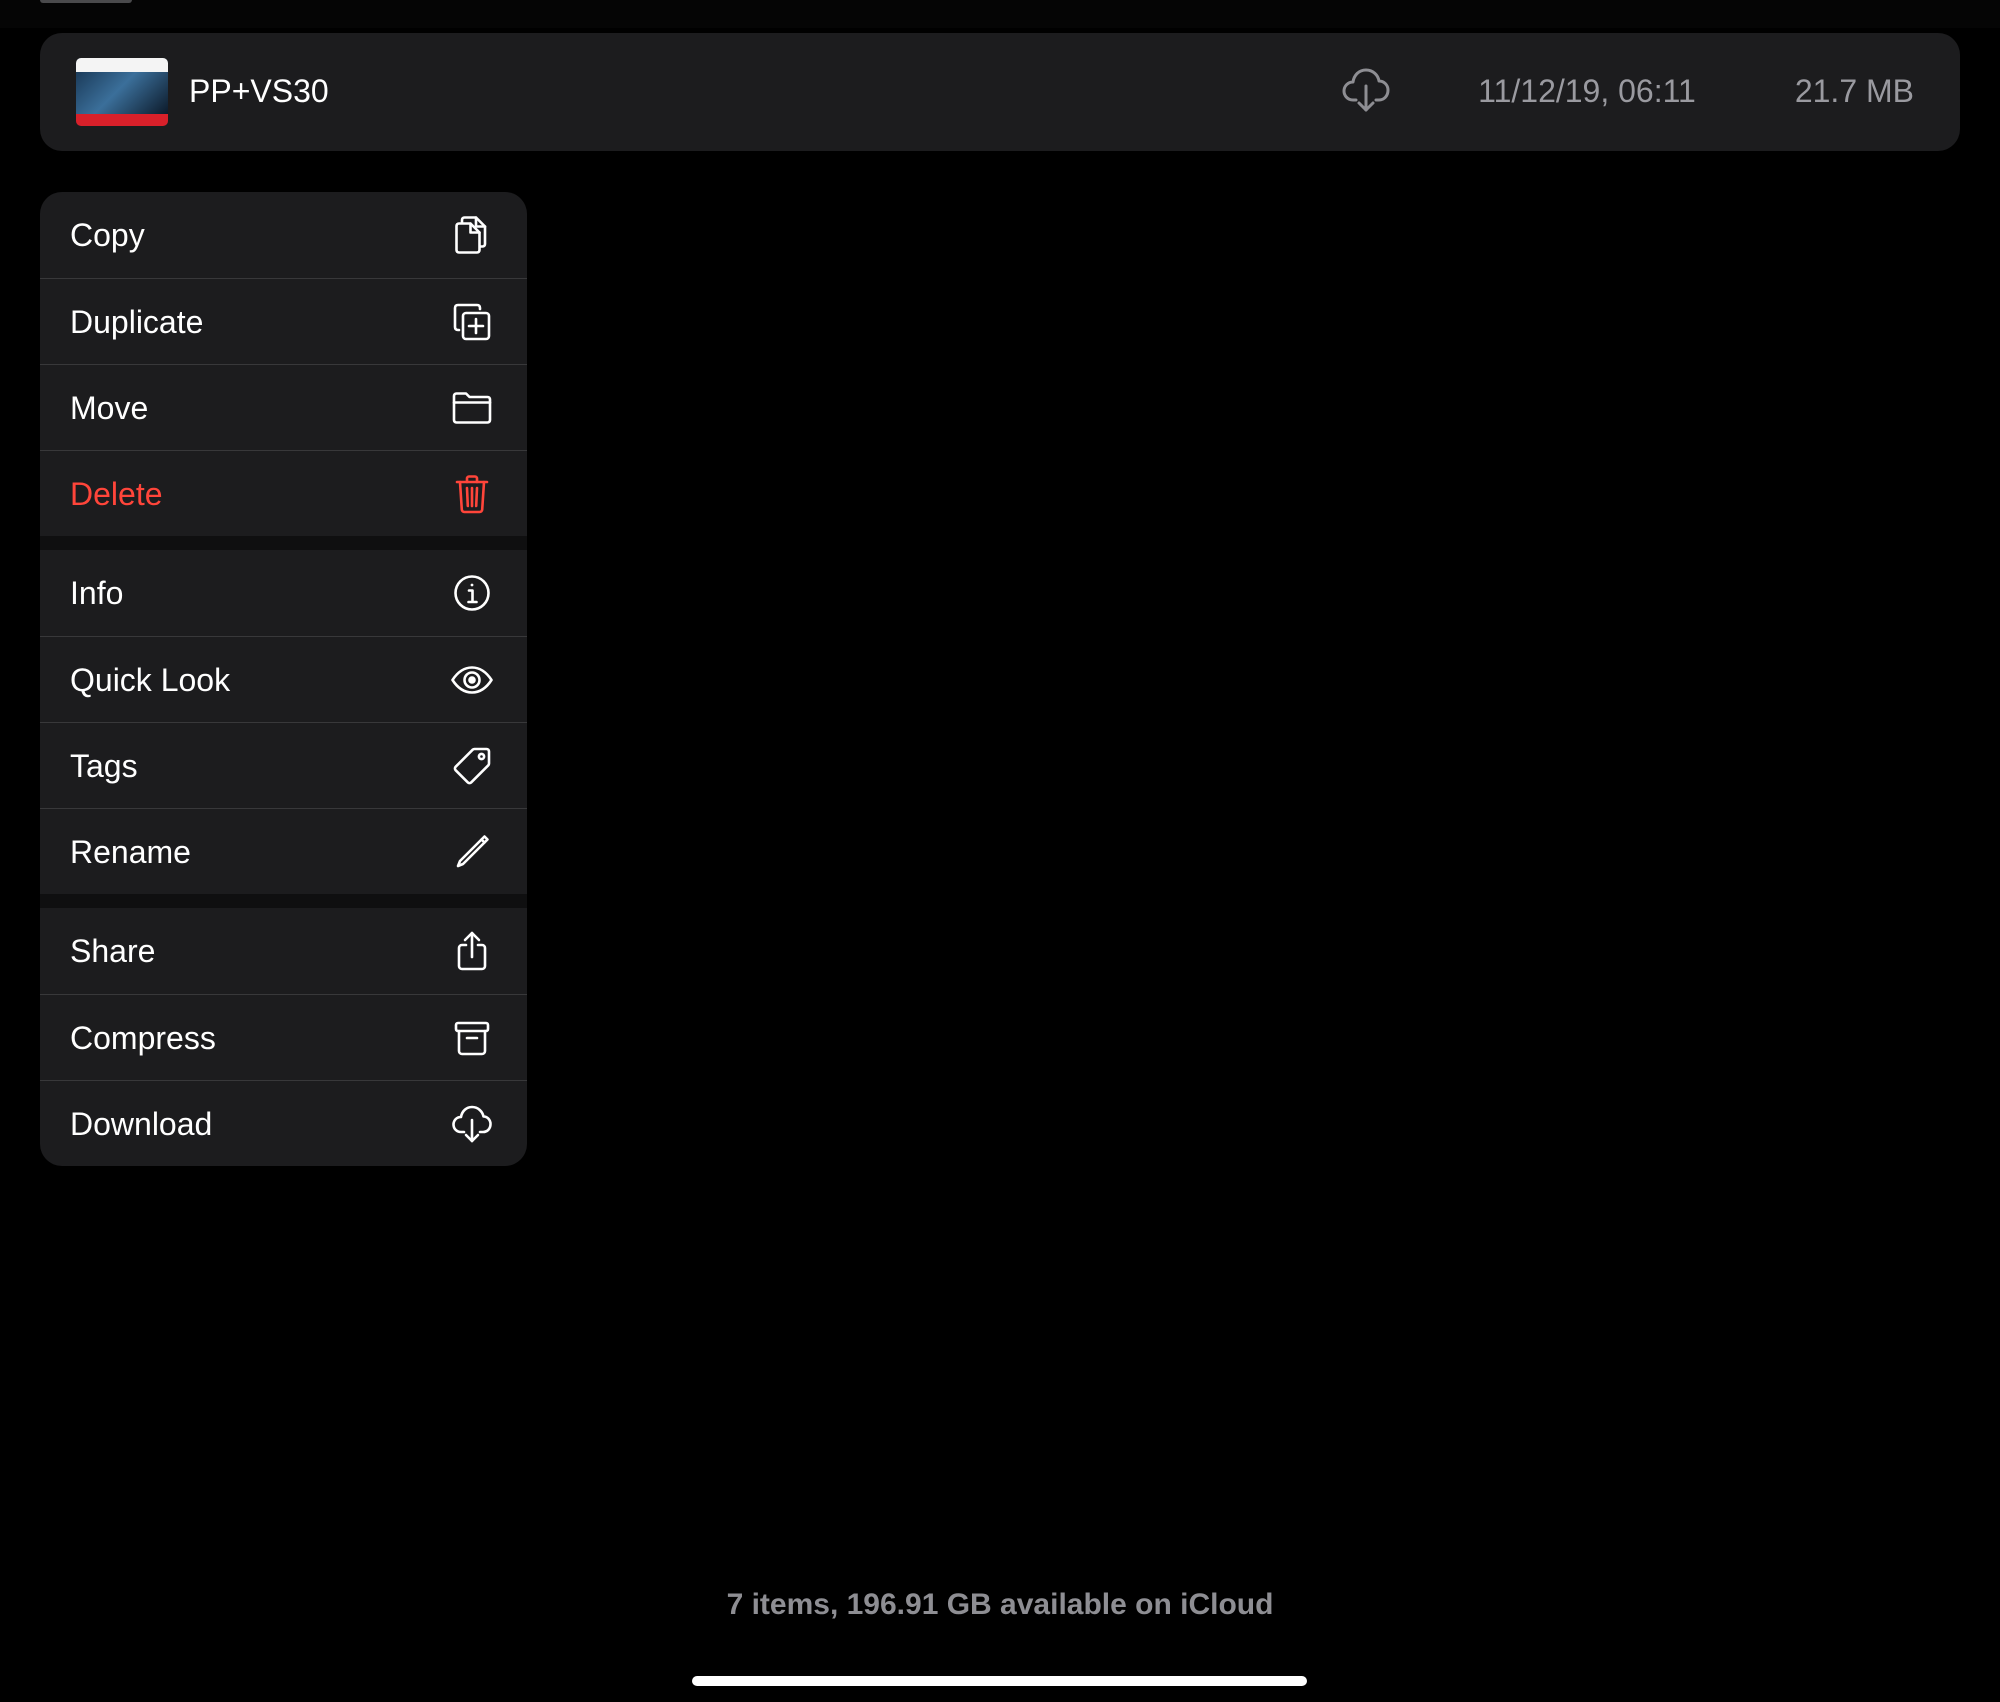 Image resolution: width=2000 pixels, height=1702 pixels. What do you see at coordinates (283, 765) in the screenshot?
I see `menu-item-tags: Tags` at bounding box center [283, 765].